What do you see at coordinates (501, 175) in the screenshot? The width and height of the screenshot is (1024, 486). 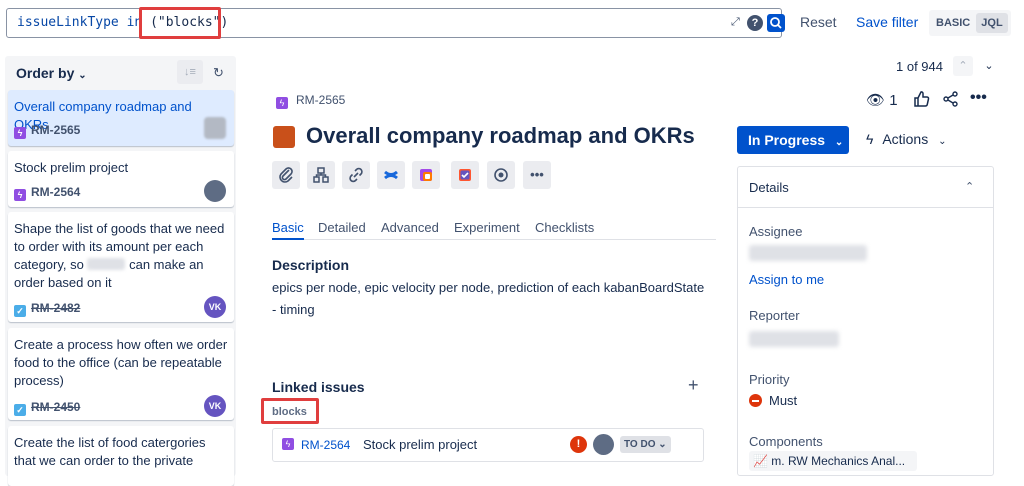 I see `target-icon` at bounding box center [501, 175].